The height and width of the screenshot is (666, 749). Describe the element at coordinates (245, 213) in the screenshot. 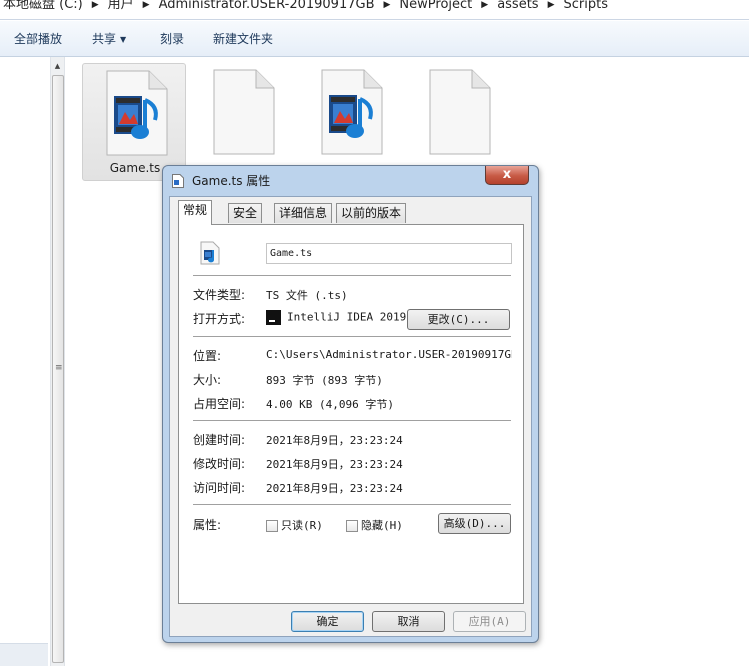

I see `tab-security: 安全` at that location.